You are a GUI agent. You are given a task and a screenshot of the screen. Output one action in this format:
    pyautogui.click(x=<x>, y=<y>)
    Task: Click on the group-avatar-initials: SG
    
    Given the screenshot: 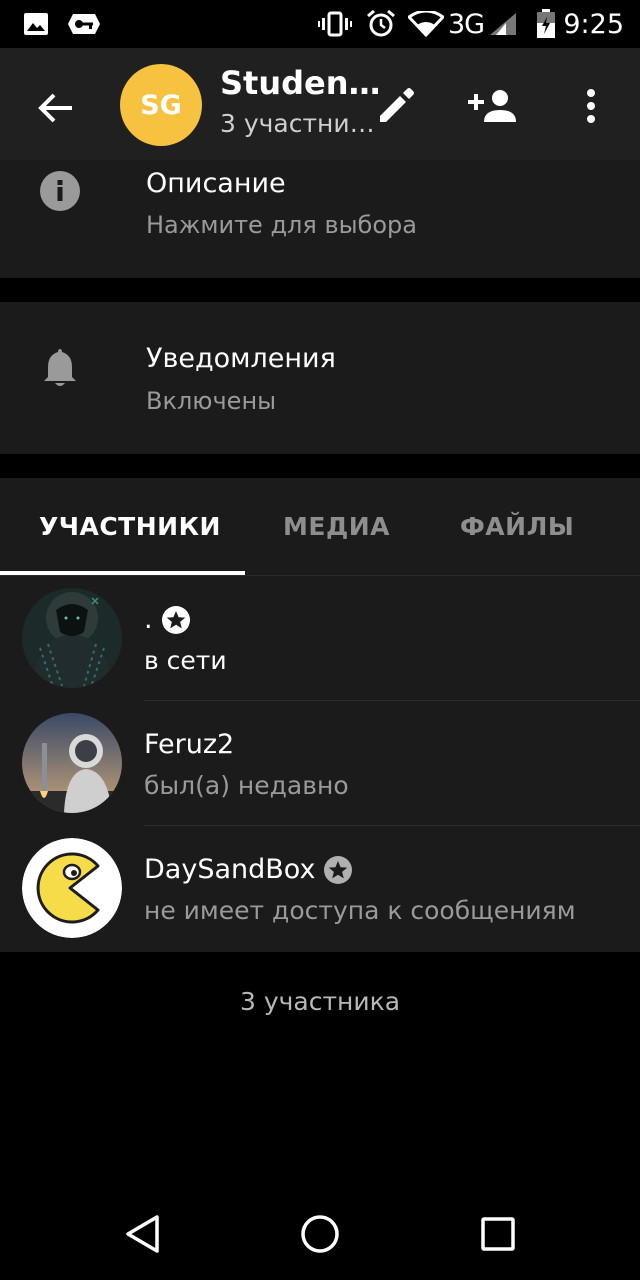 What is the action you would take?
    pyautogui.click(x=161, y=105)
    